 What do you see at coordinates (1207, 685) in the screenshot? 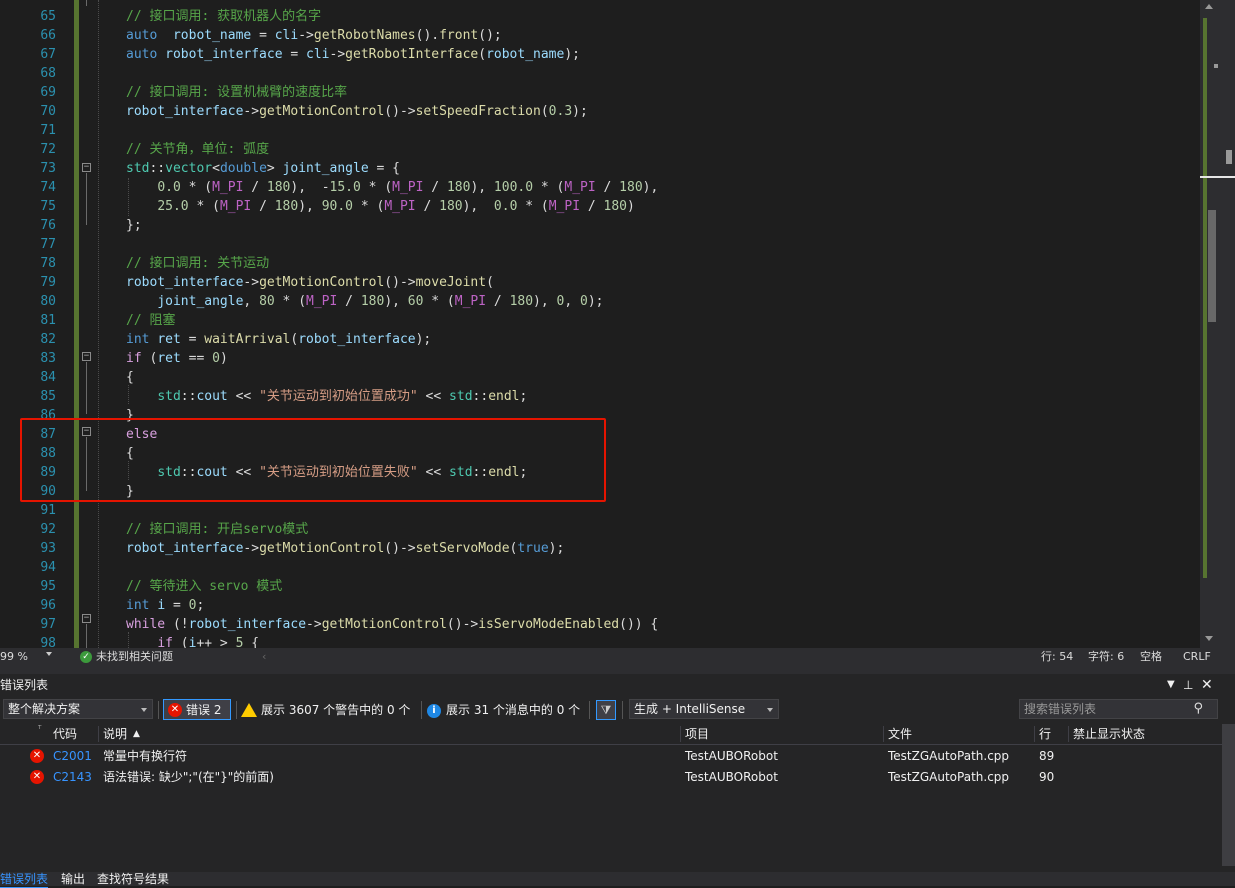
I see `close-icon: ✕` at bounding box center [1207, 685].